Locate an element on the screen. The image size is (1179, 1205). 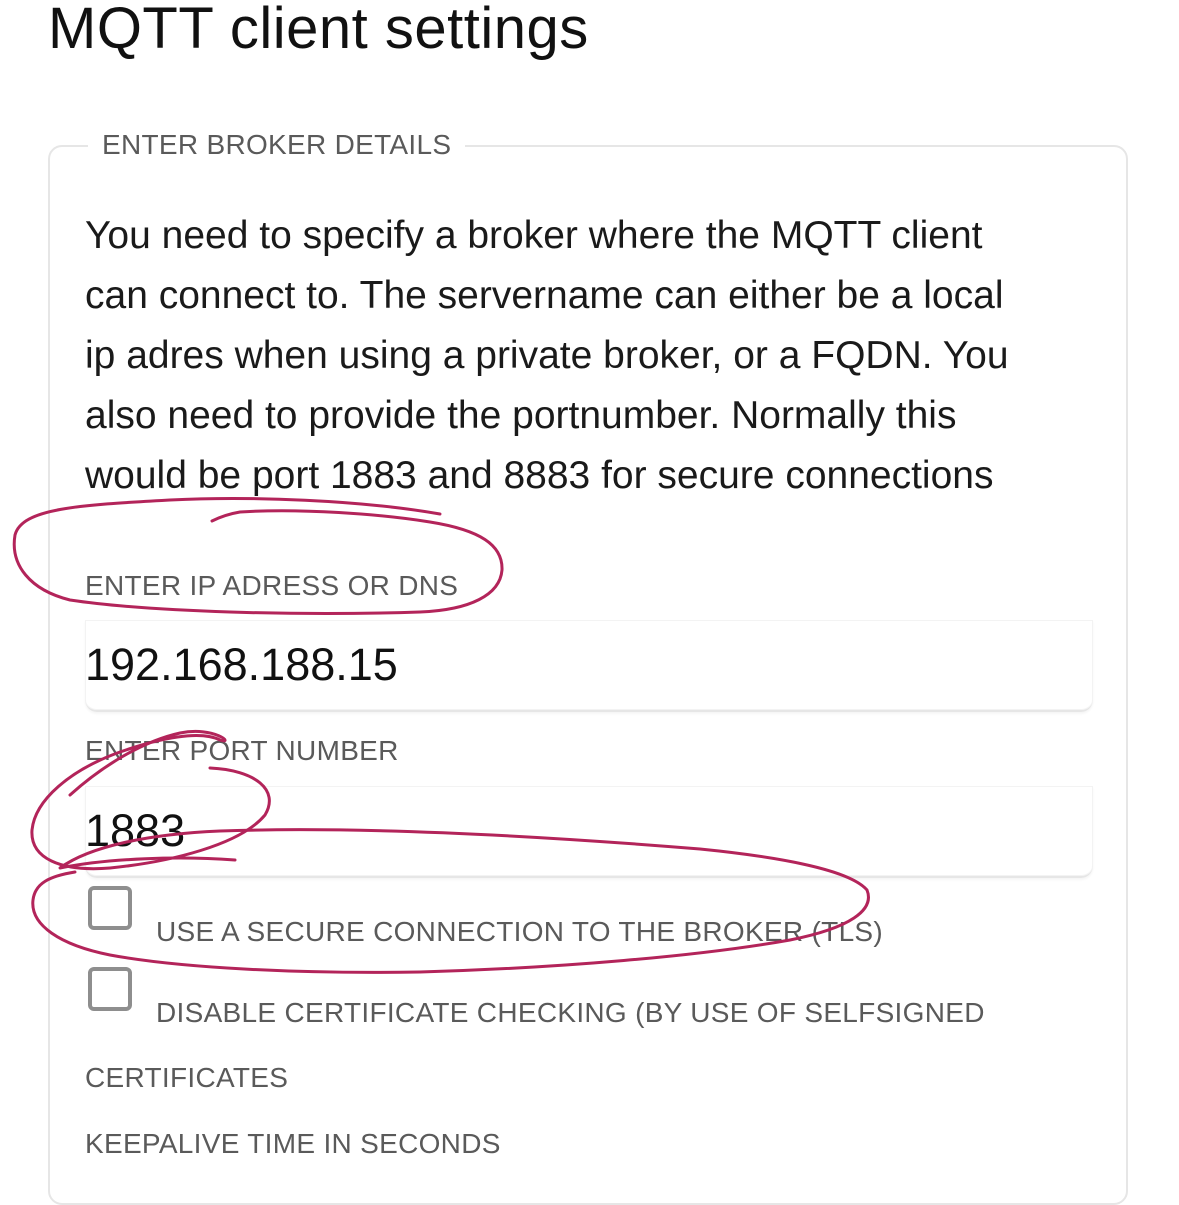
ip-address-input is located at coordinates (589, 666).